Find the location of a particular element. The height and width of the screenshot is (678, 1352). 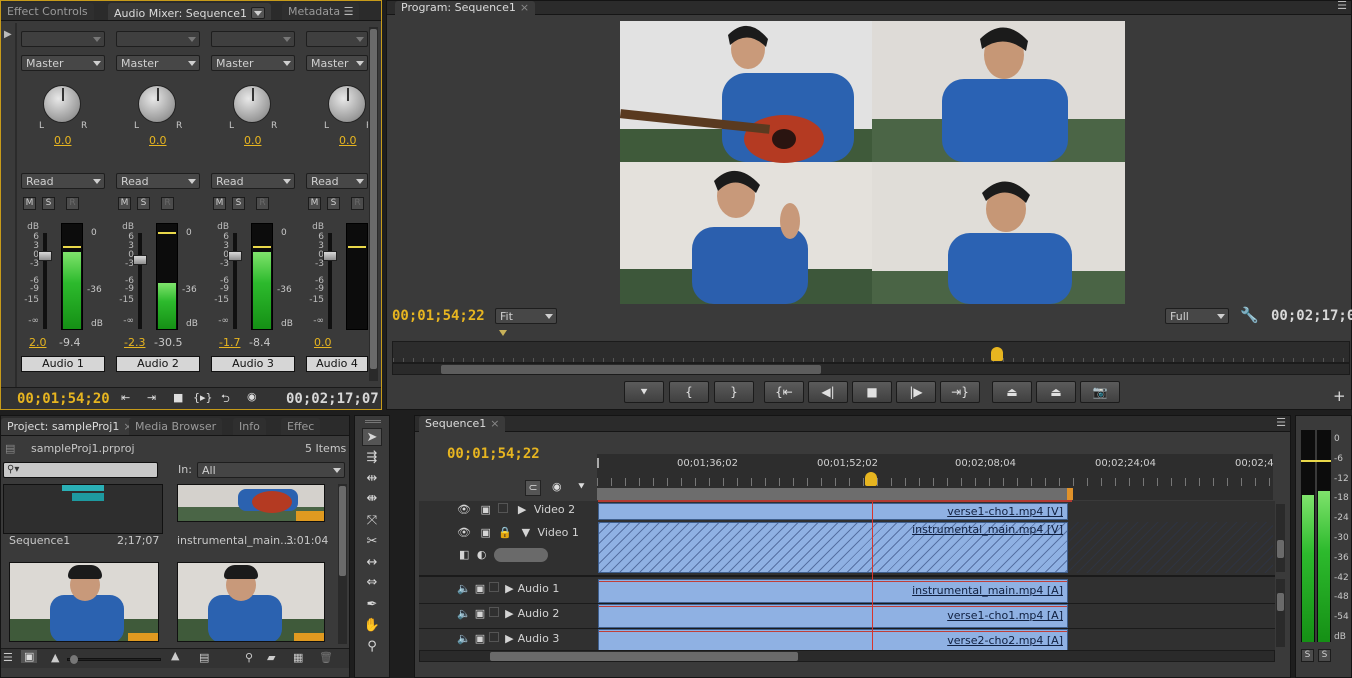

mark-in-button: { is located at coordinates (689, 392).